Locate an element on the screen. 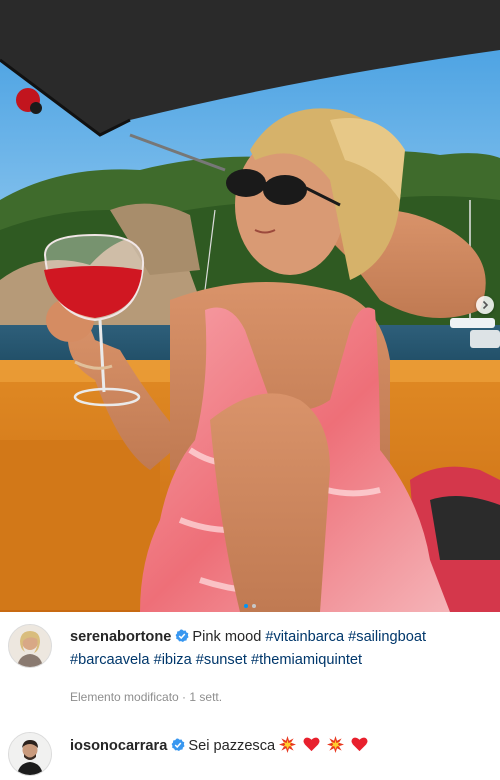 Image resolution: width=500 pixels, height=780 pixels. commenter-avatar is located at coordinates (30, 754).